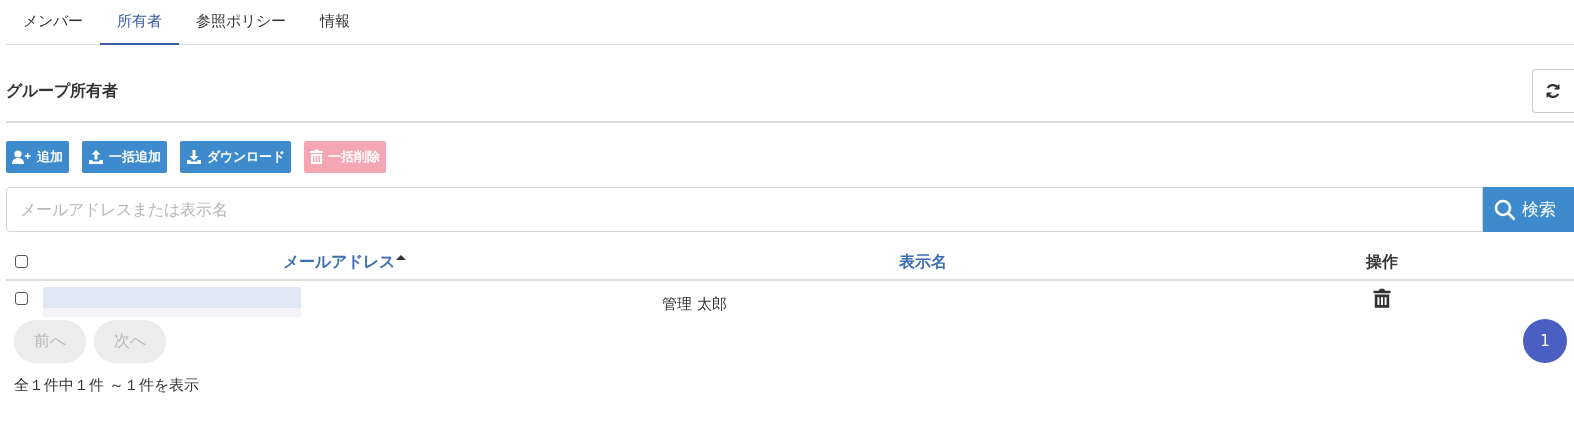 This screenshot has width=1574, height=423. I want to click on action-button: 追加, so click(37, 157).